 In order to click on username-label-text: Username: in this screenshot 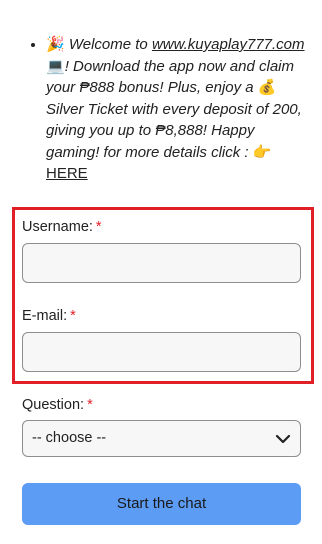, I will do `click(57, 227)`.